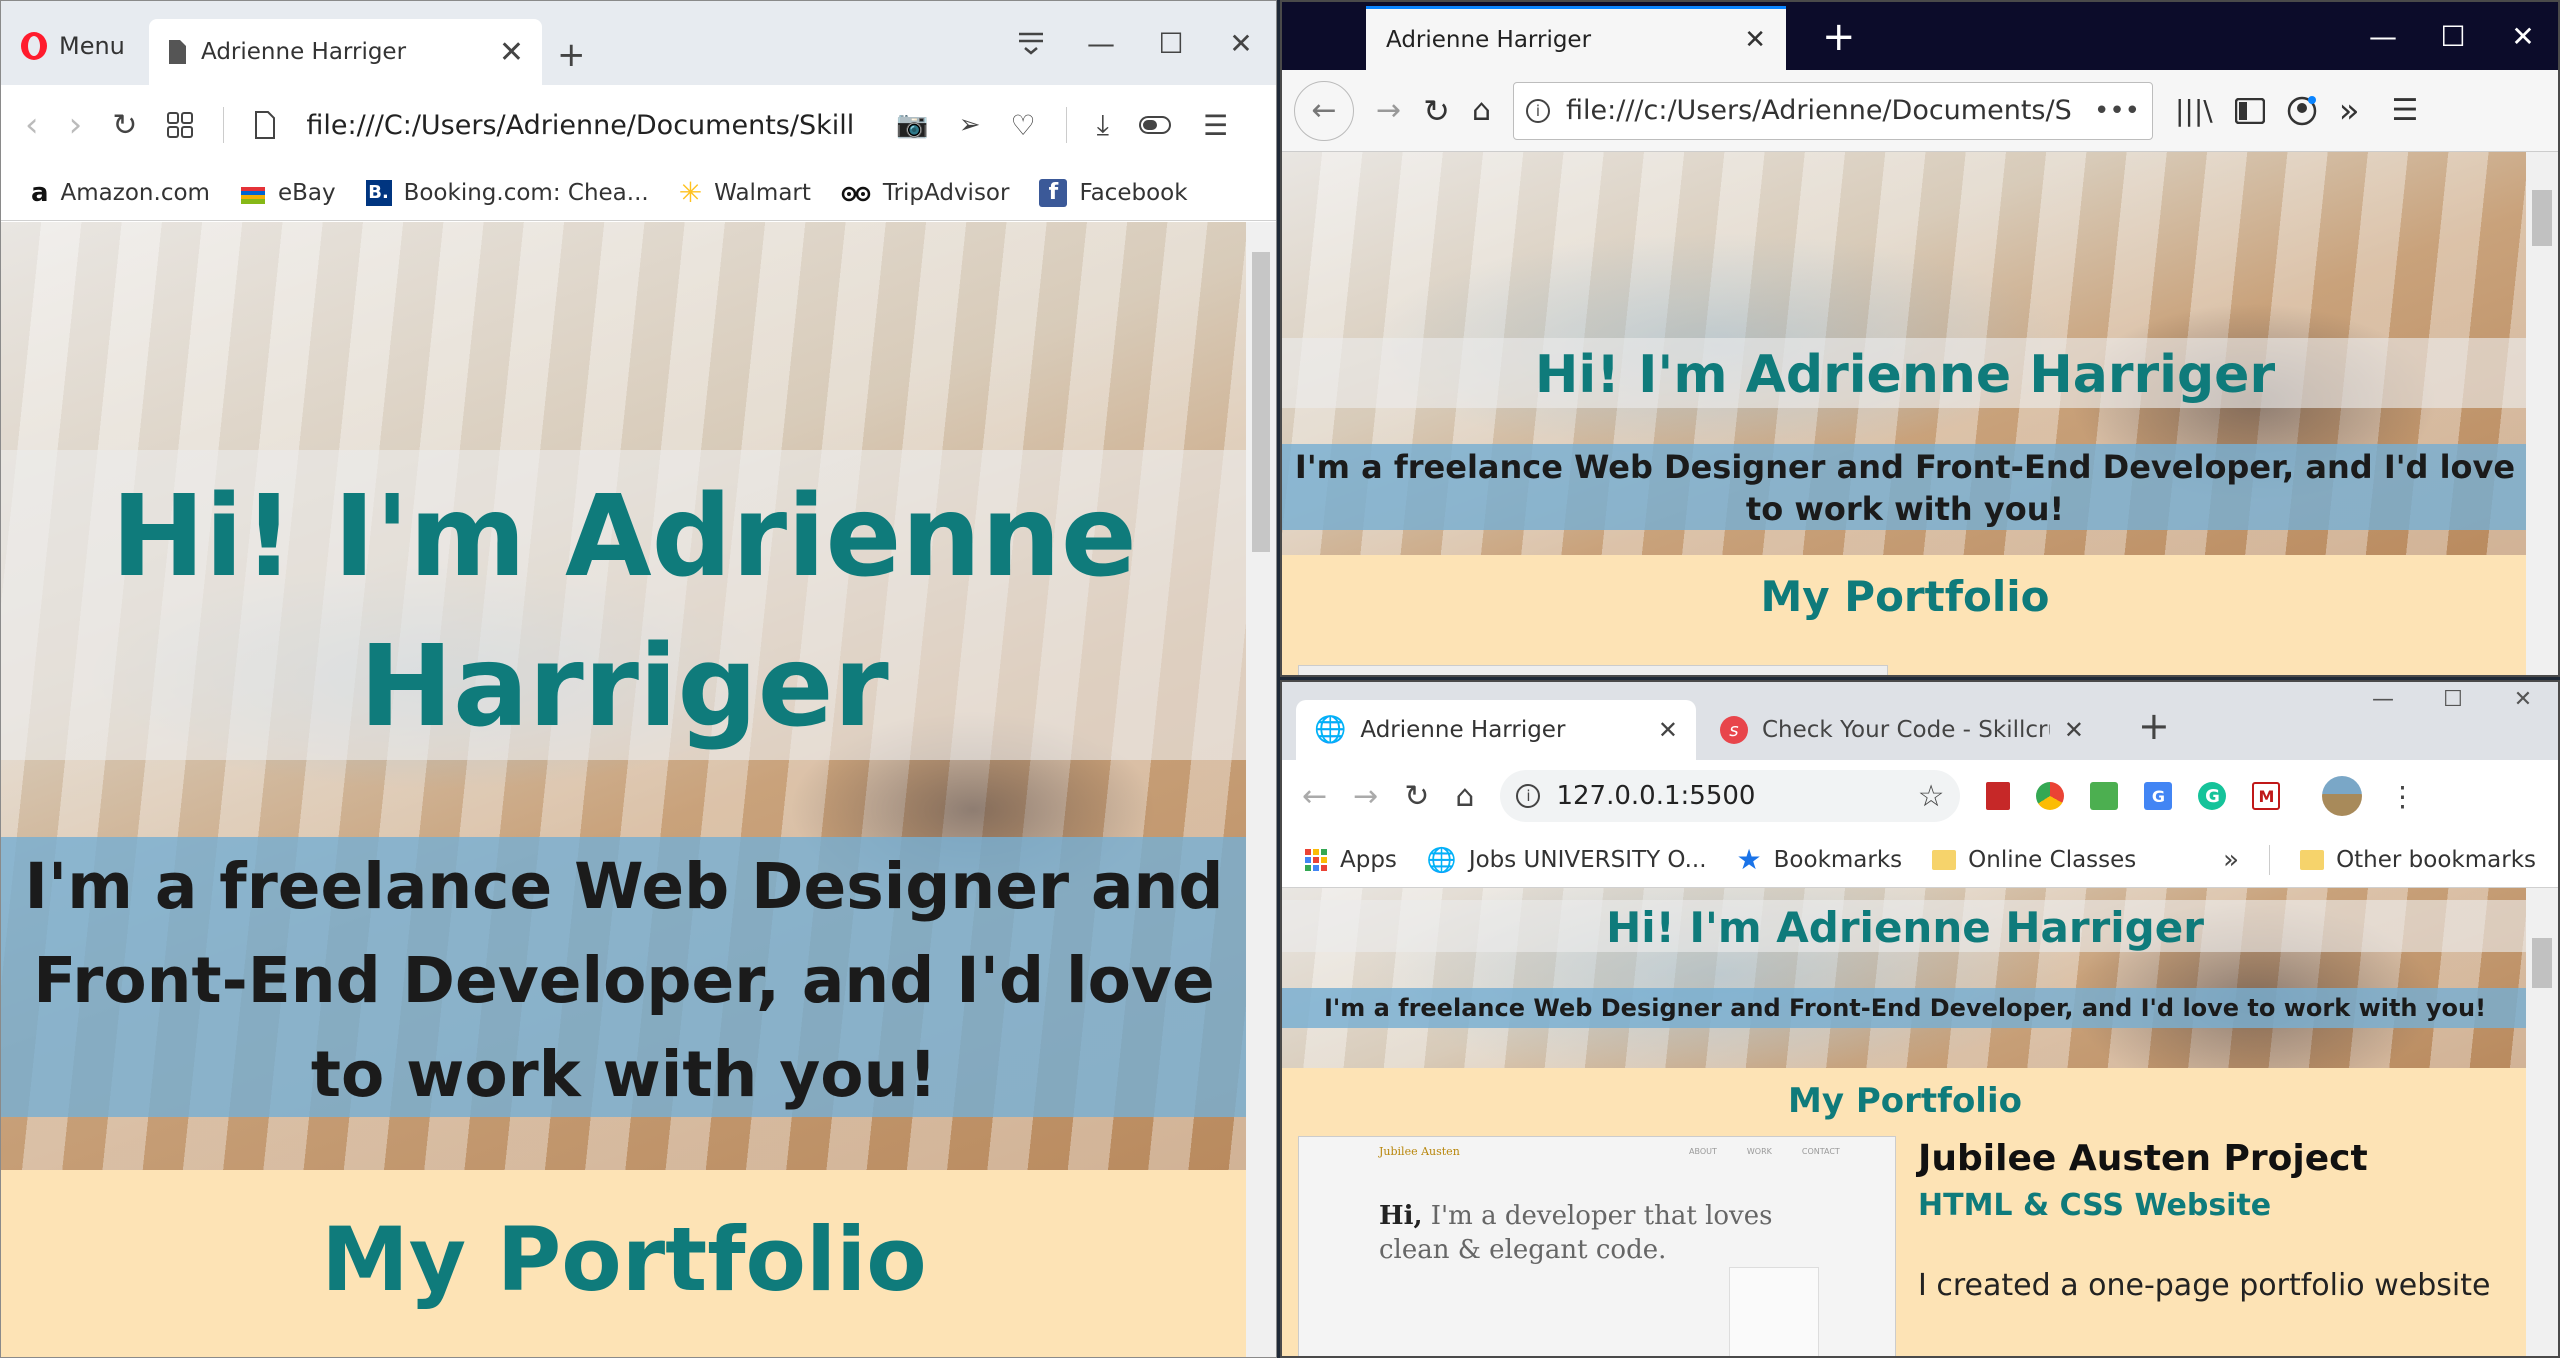  I want to click on chrome-tab-title: Adrienne Harriger, so click(1463, 730).